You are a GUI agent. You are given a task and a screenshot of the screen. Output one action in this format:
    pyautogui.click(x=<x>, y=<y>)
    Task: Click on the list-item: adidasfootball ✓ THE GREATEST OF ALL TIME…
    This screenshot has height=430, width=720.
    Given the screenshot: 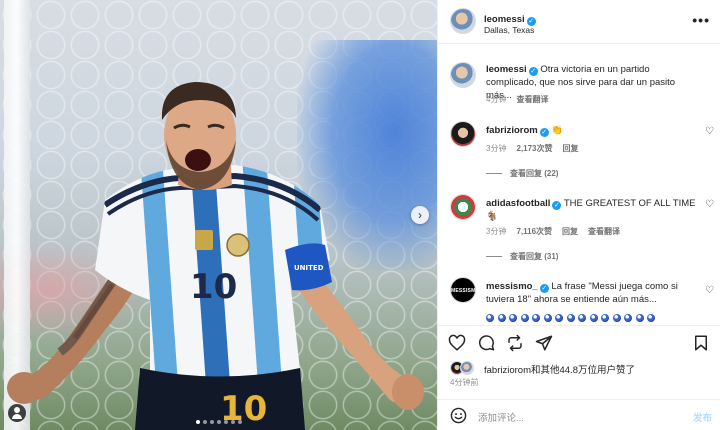 What is the action you would take?
    pyautogui.click(x=579, y=232)
    